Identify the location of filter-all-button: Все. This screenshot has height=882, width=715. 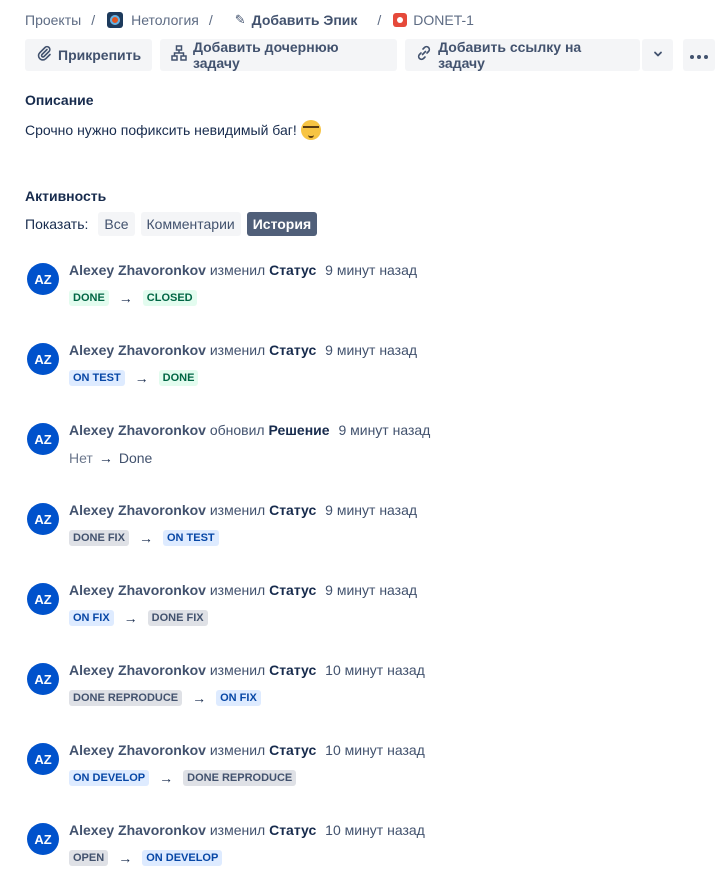
(116, 224).